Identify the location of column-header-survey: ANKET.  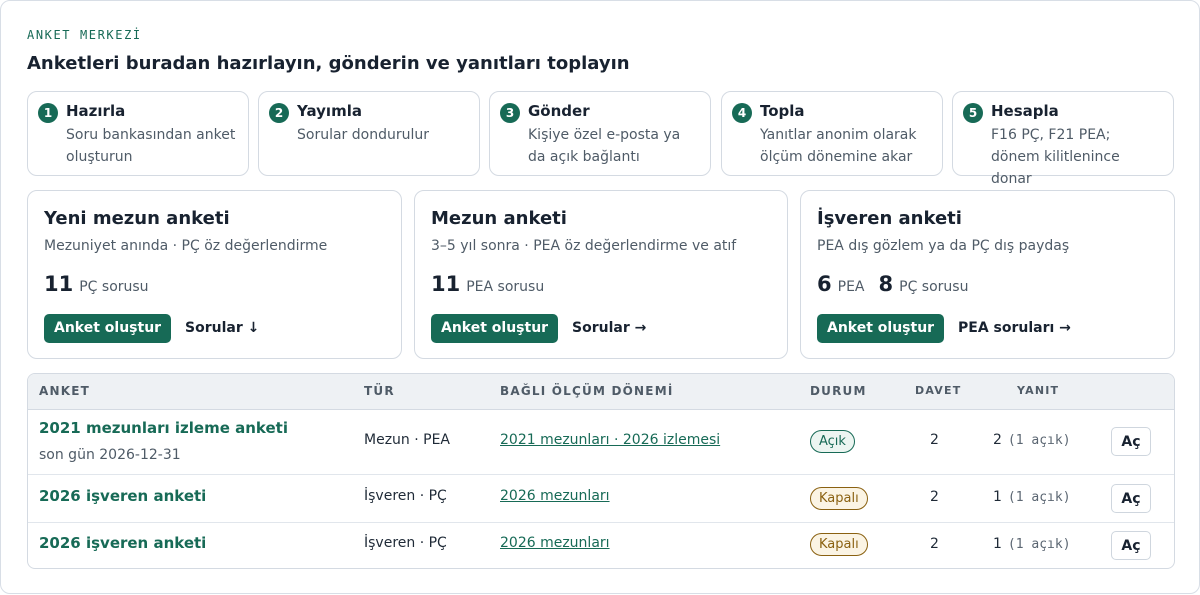
(65, 391).